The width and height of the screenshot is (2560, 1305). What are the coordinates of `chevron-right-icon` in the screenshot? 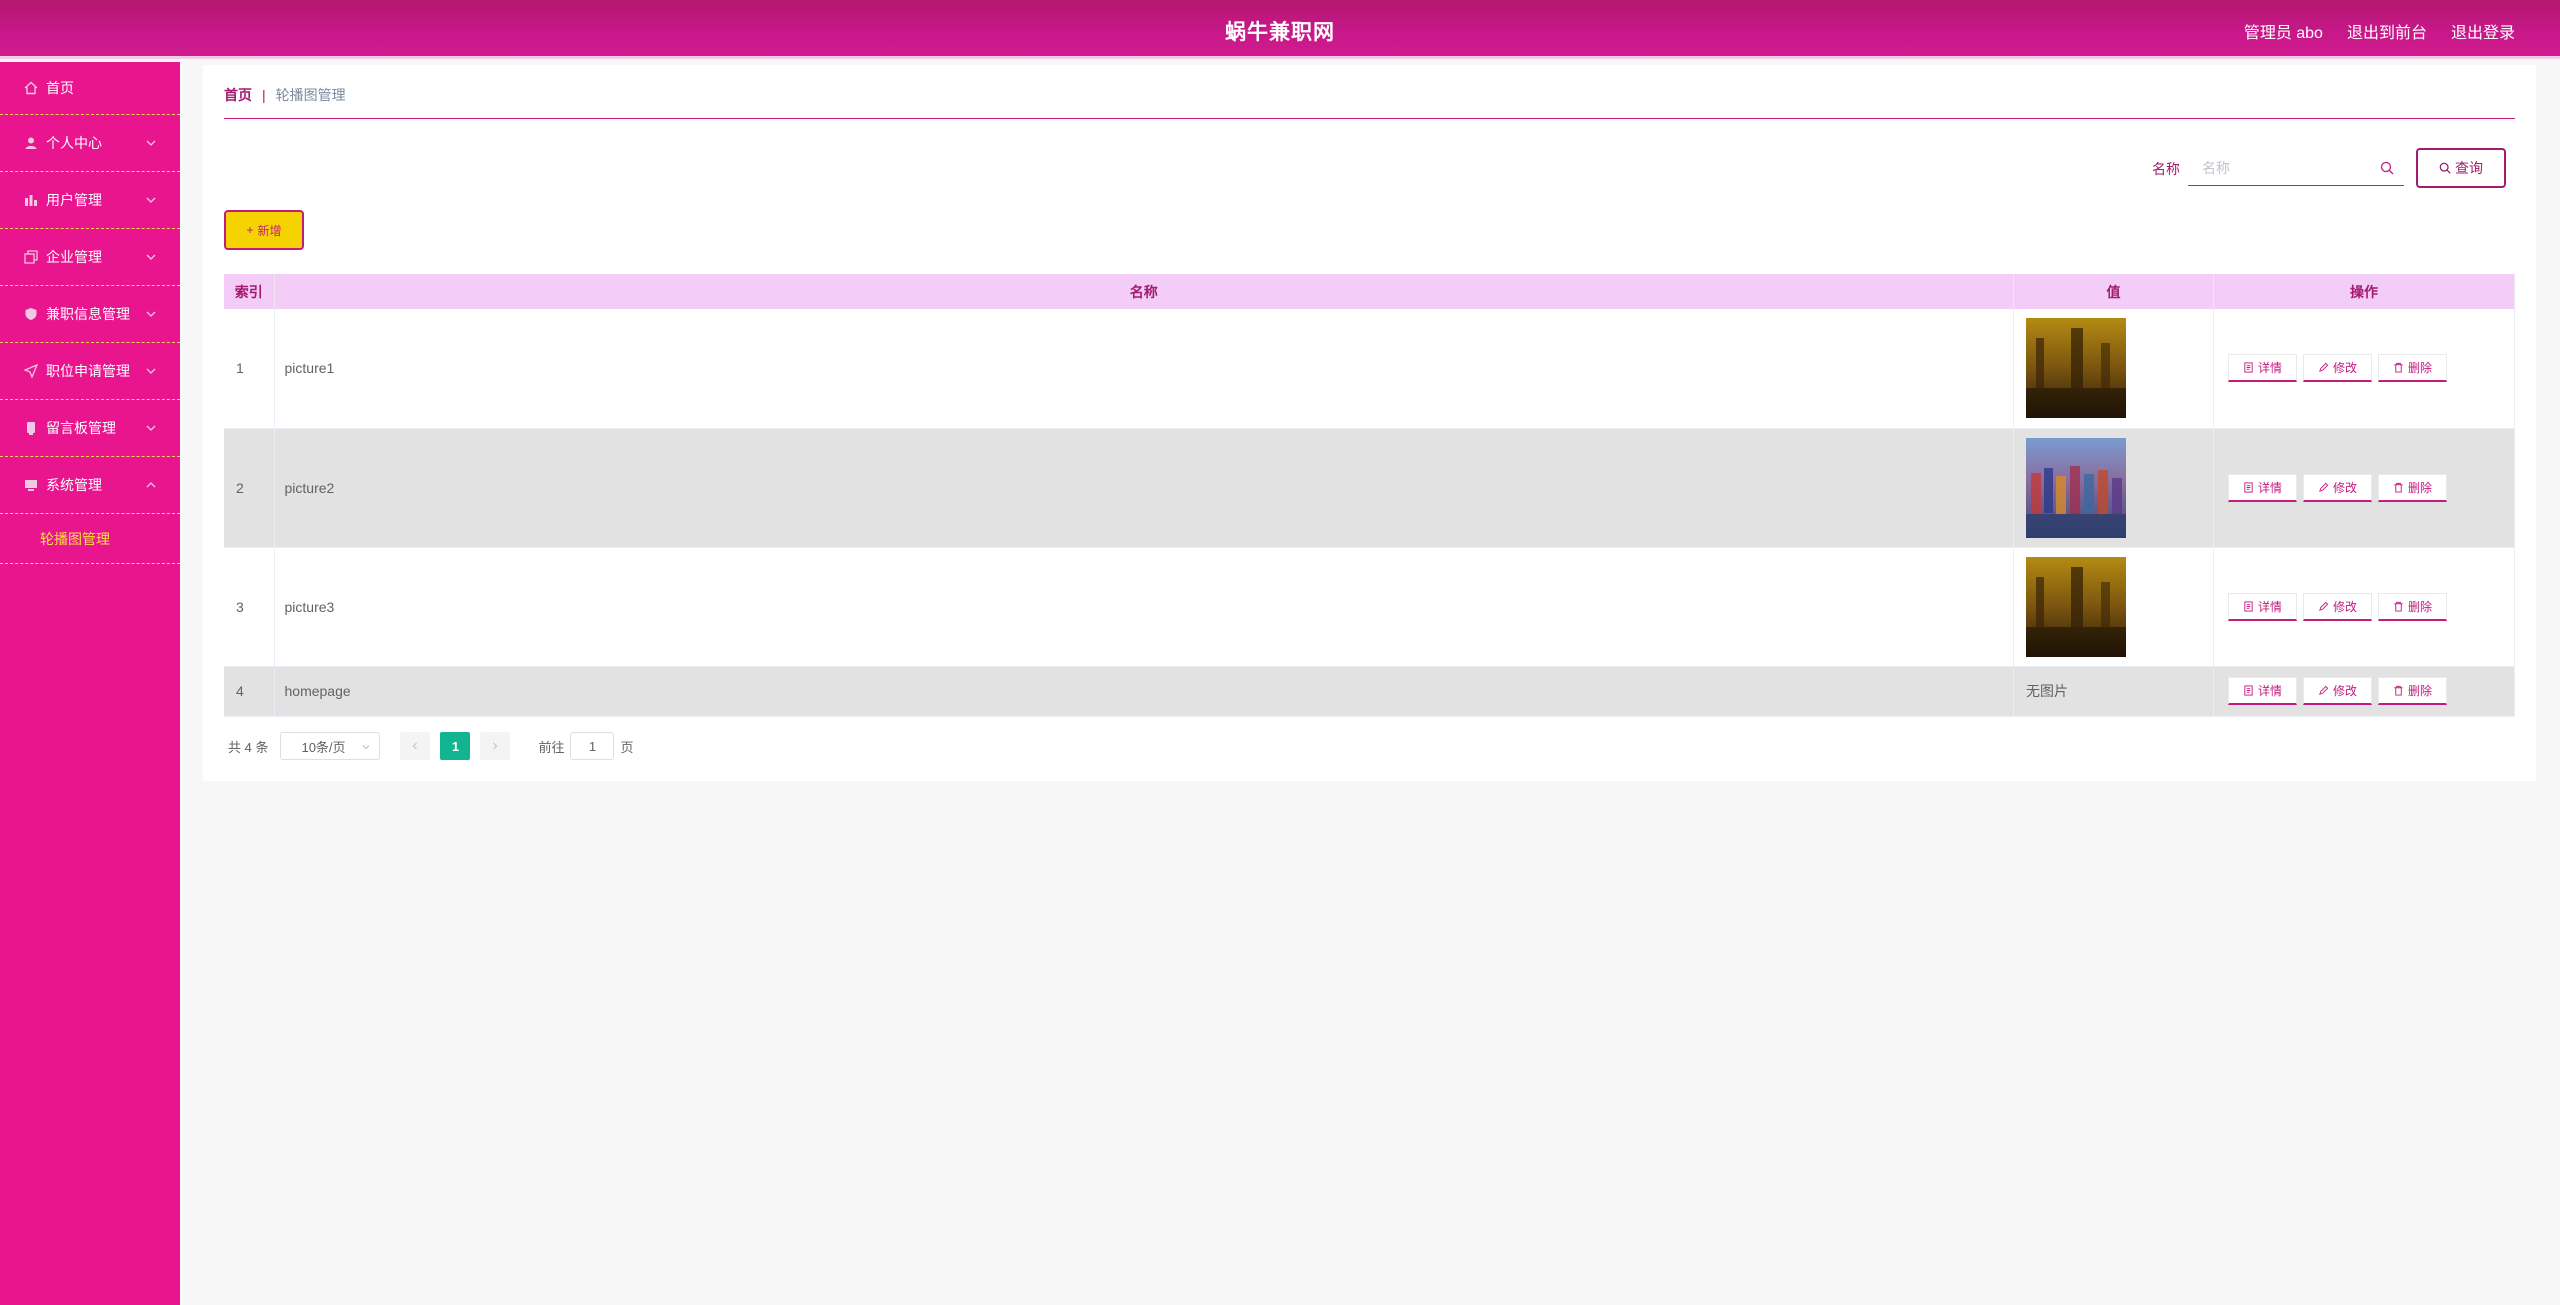 It's located at (495, 746).